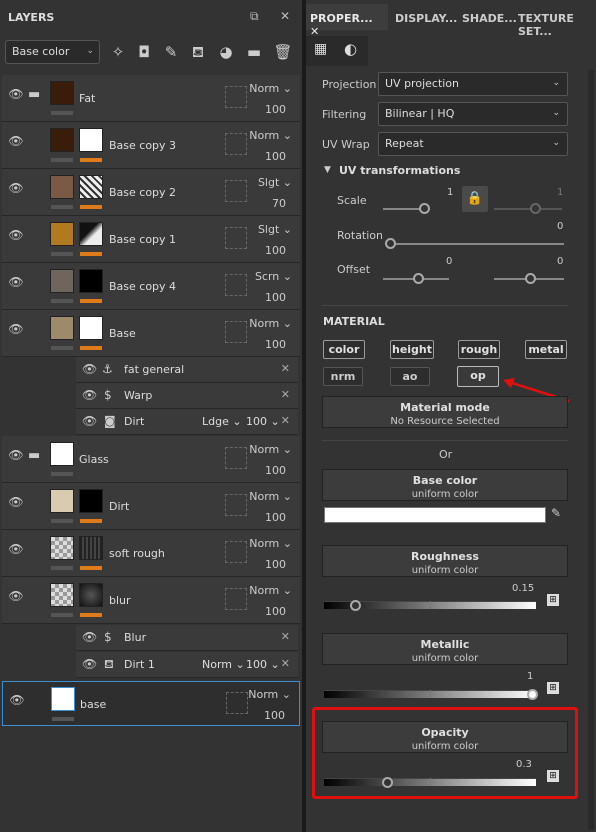  What do you see at coordinates (445, 737) in the screenshot?
I see `opacity-button: Opacity uniform color` at bounding box center [445, 737].